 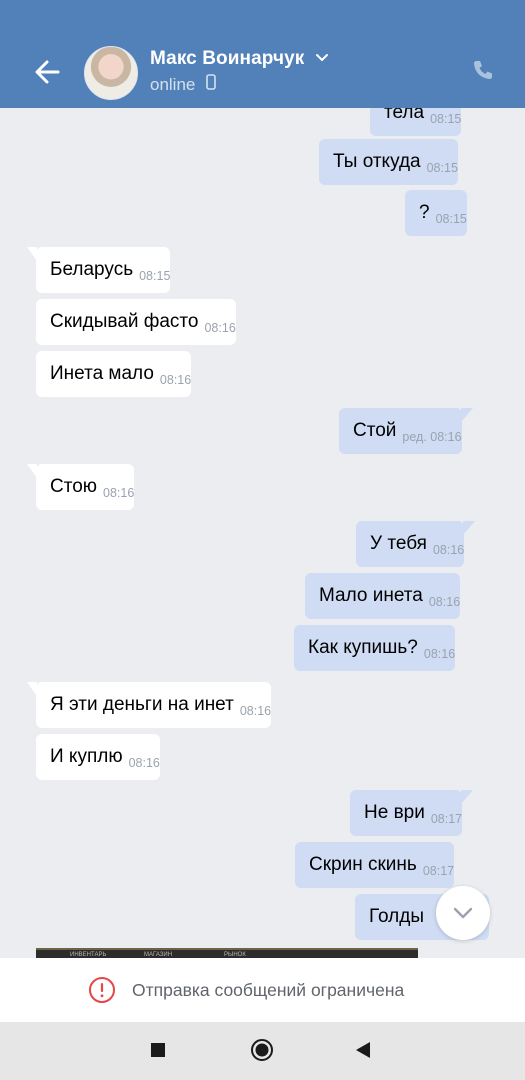 I want to click on message-text: У тебя, so click(x=398, y=543).